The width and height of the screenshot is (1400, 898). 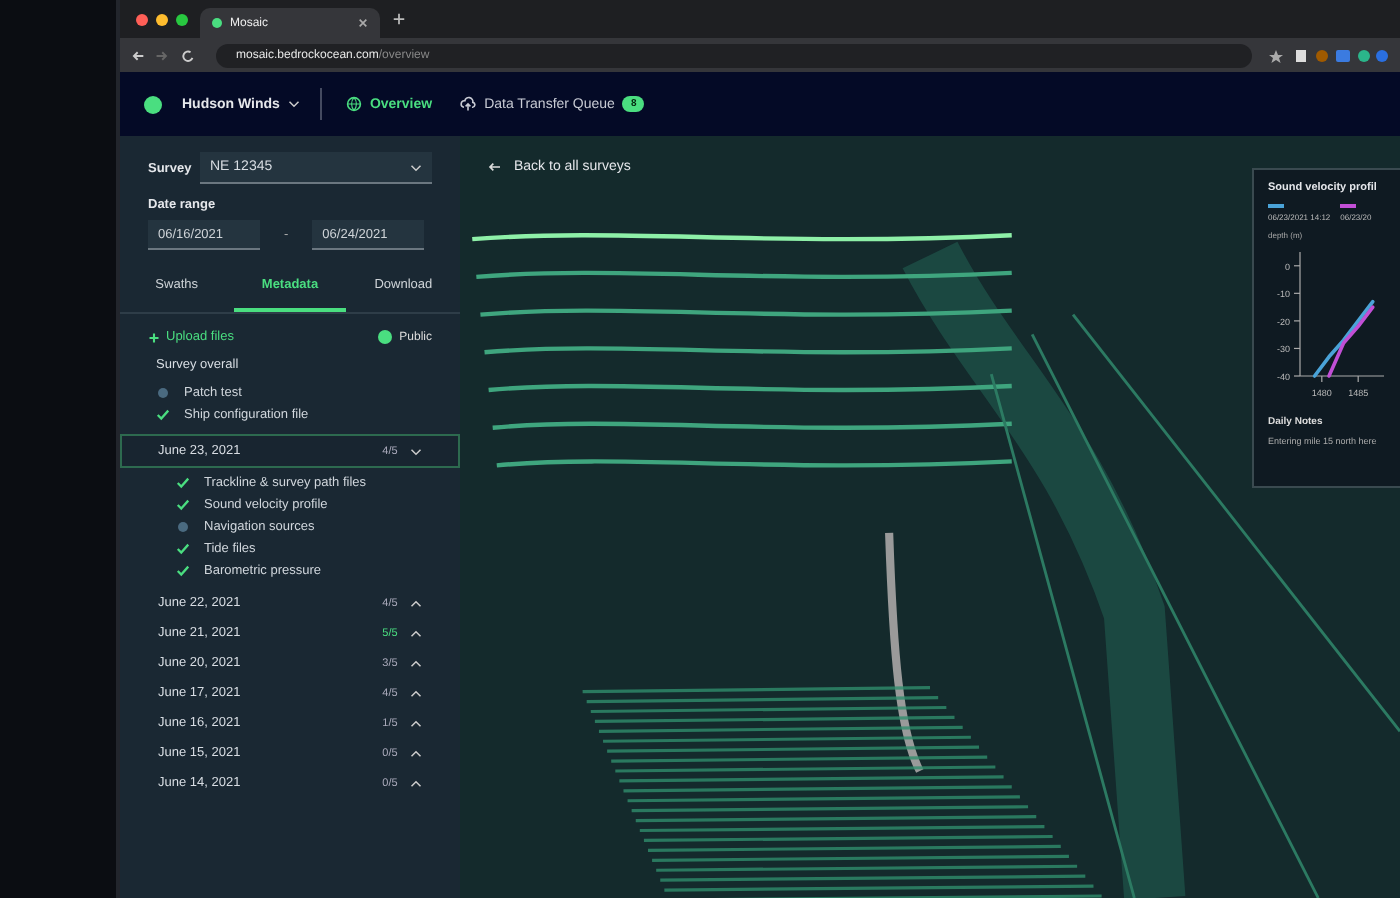 What do you see at coordinates (1297, 313) in the screenshot?
I see `y-axis` at bounding box center [1297, 313].